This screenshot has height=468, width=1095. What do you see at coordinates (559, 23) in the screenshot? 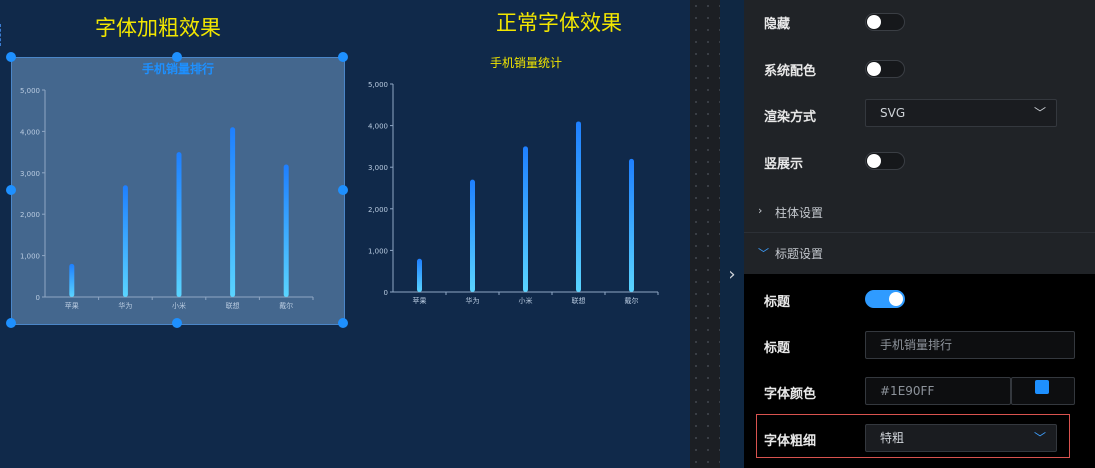
I see `normal-demo-title: 正常字体效果` at bounding box center [559, 23].